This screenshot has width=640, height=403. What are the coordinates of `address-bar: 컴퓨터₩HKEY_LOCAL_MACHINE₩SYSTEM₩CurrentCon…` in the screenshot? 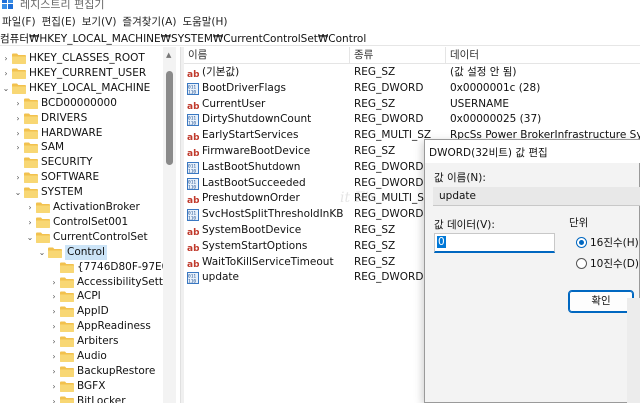 It's located at (320, 38).